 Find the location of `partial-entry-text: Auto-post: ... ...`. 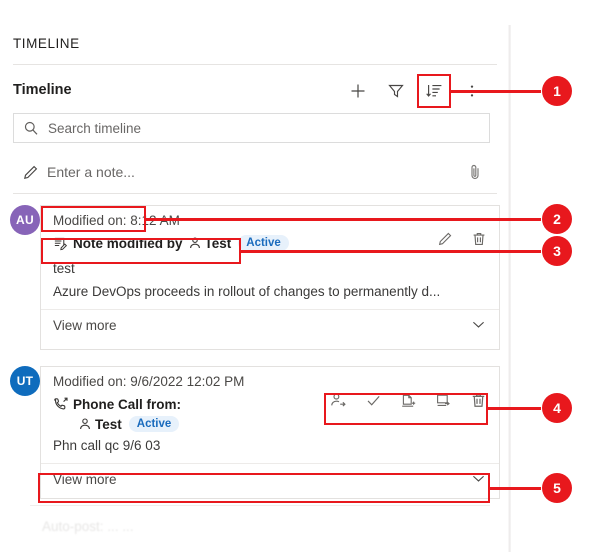

partial-entry-text: Auto-post: ... ... is located at coordinates (88, 526).